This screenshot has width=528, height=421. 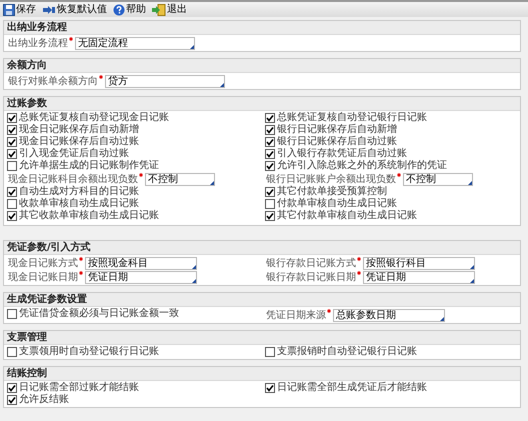 What do you see at coordinates (419, 263) in the screenshot?
I see `dropdown-field: 按照银行科目` at bounding box center [419, 263].